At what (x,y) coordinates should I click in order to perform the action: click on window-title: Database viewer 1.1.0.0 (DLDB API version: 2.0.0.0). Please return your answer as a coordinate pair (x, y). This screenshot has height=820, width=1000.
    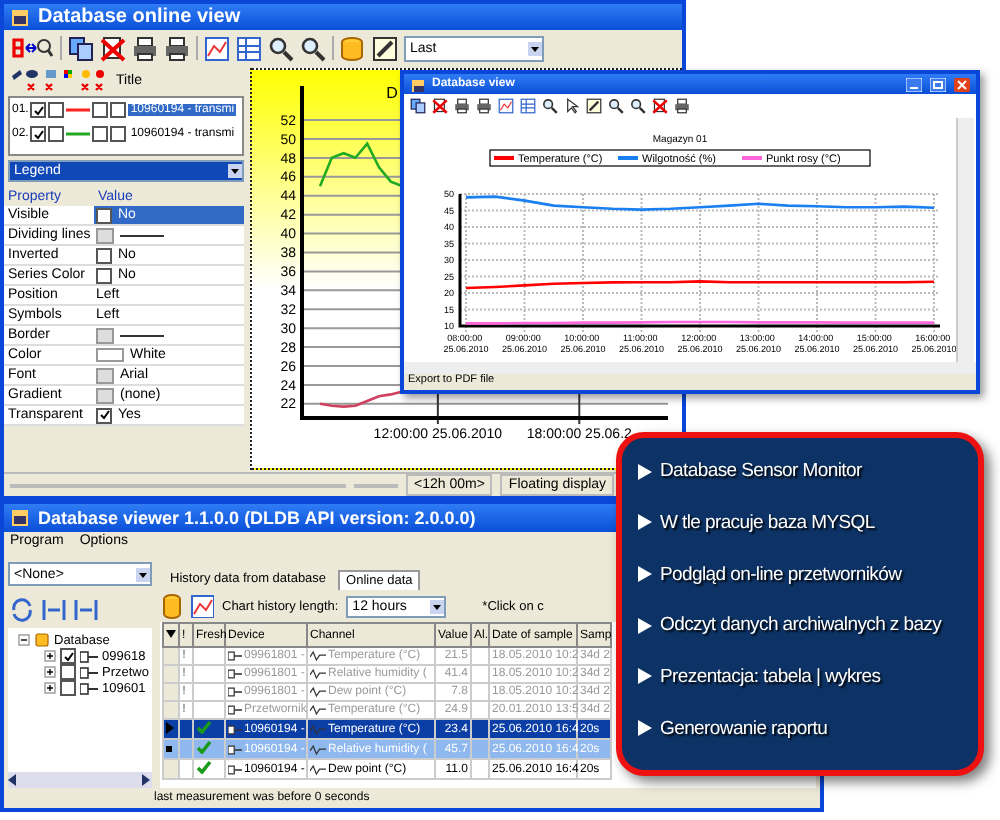
    Looking at the image, I should click on (257, 518).